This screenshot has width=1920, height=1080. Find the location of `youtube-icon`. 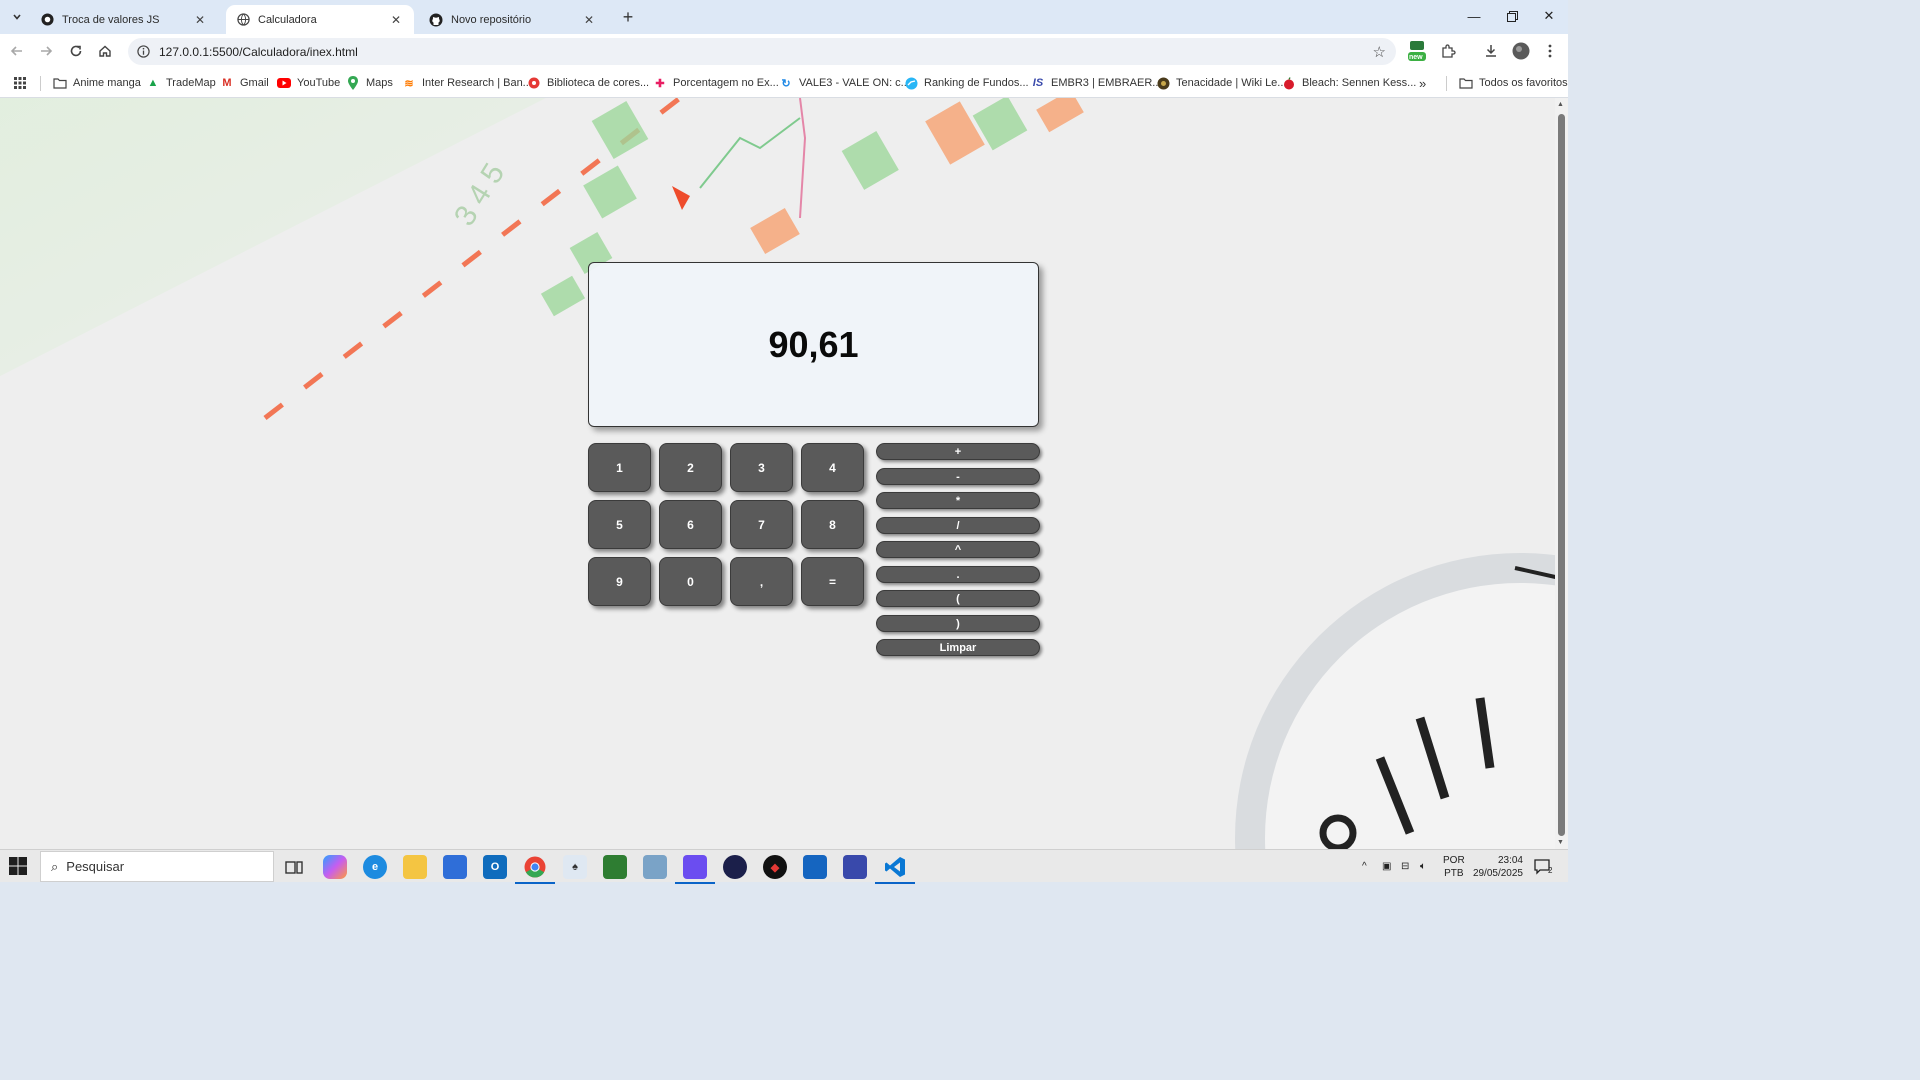

youtube-icon is located at coordinates (284, 83).